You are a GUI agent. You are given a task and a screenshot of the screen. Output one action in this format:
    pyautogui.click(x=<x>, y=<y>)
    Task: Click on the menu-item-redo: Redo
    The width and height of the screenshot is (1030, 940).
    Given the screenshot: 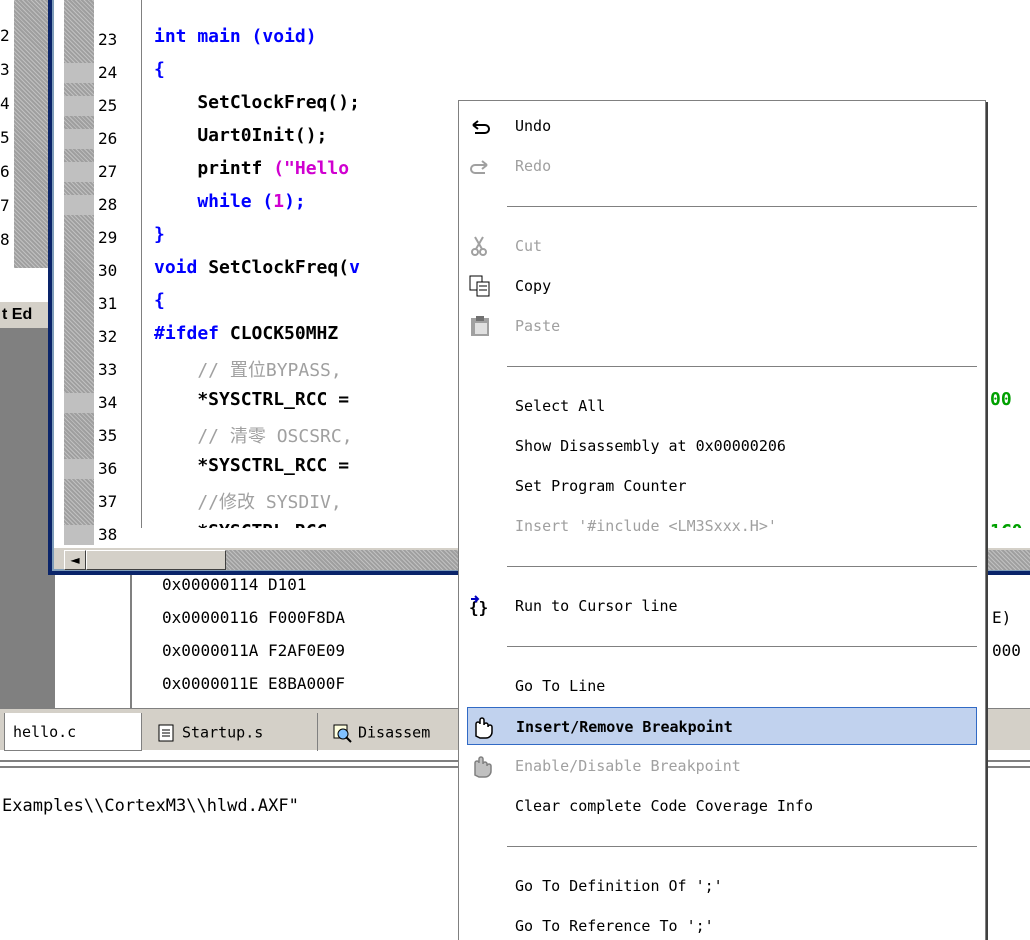 What is the action you would take?
    pyautogui.click(x=722, y=166)
    